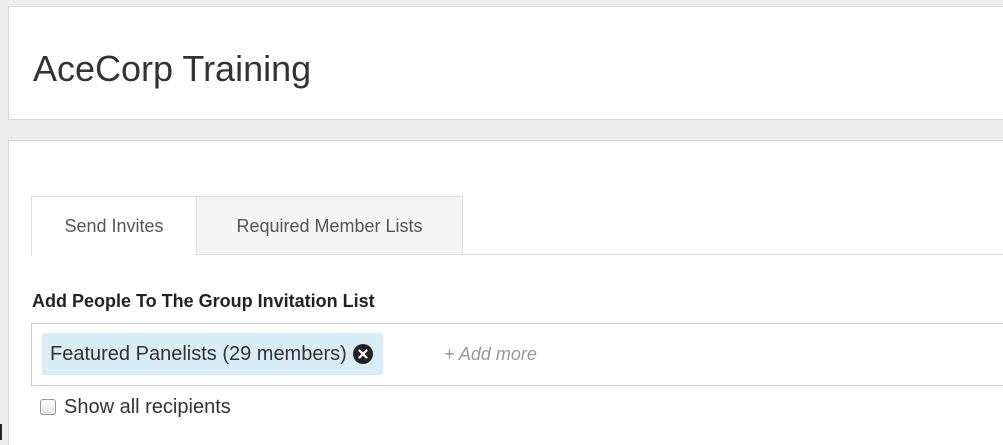 The height and width of the screenshot is (445, 1003). What do you see at coordinates (114, 226) in the screenshot?
I see `tab-send-invites: Send Invites` at bounding box center [114, 226].